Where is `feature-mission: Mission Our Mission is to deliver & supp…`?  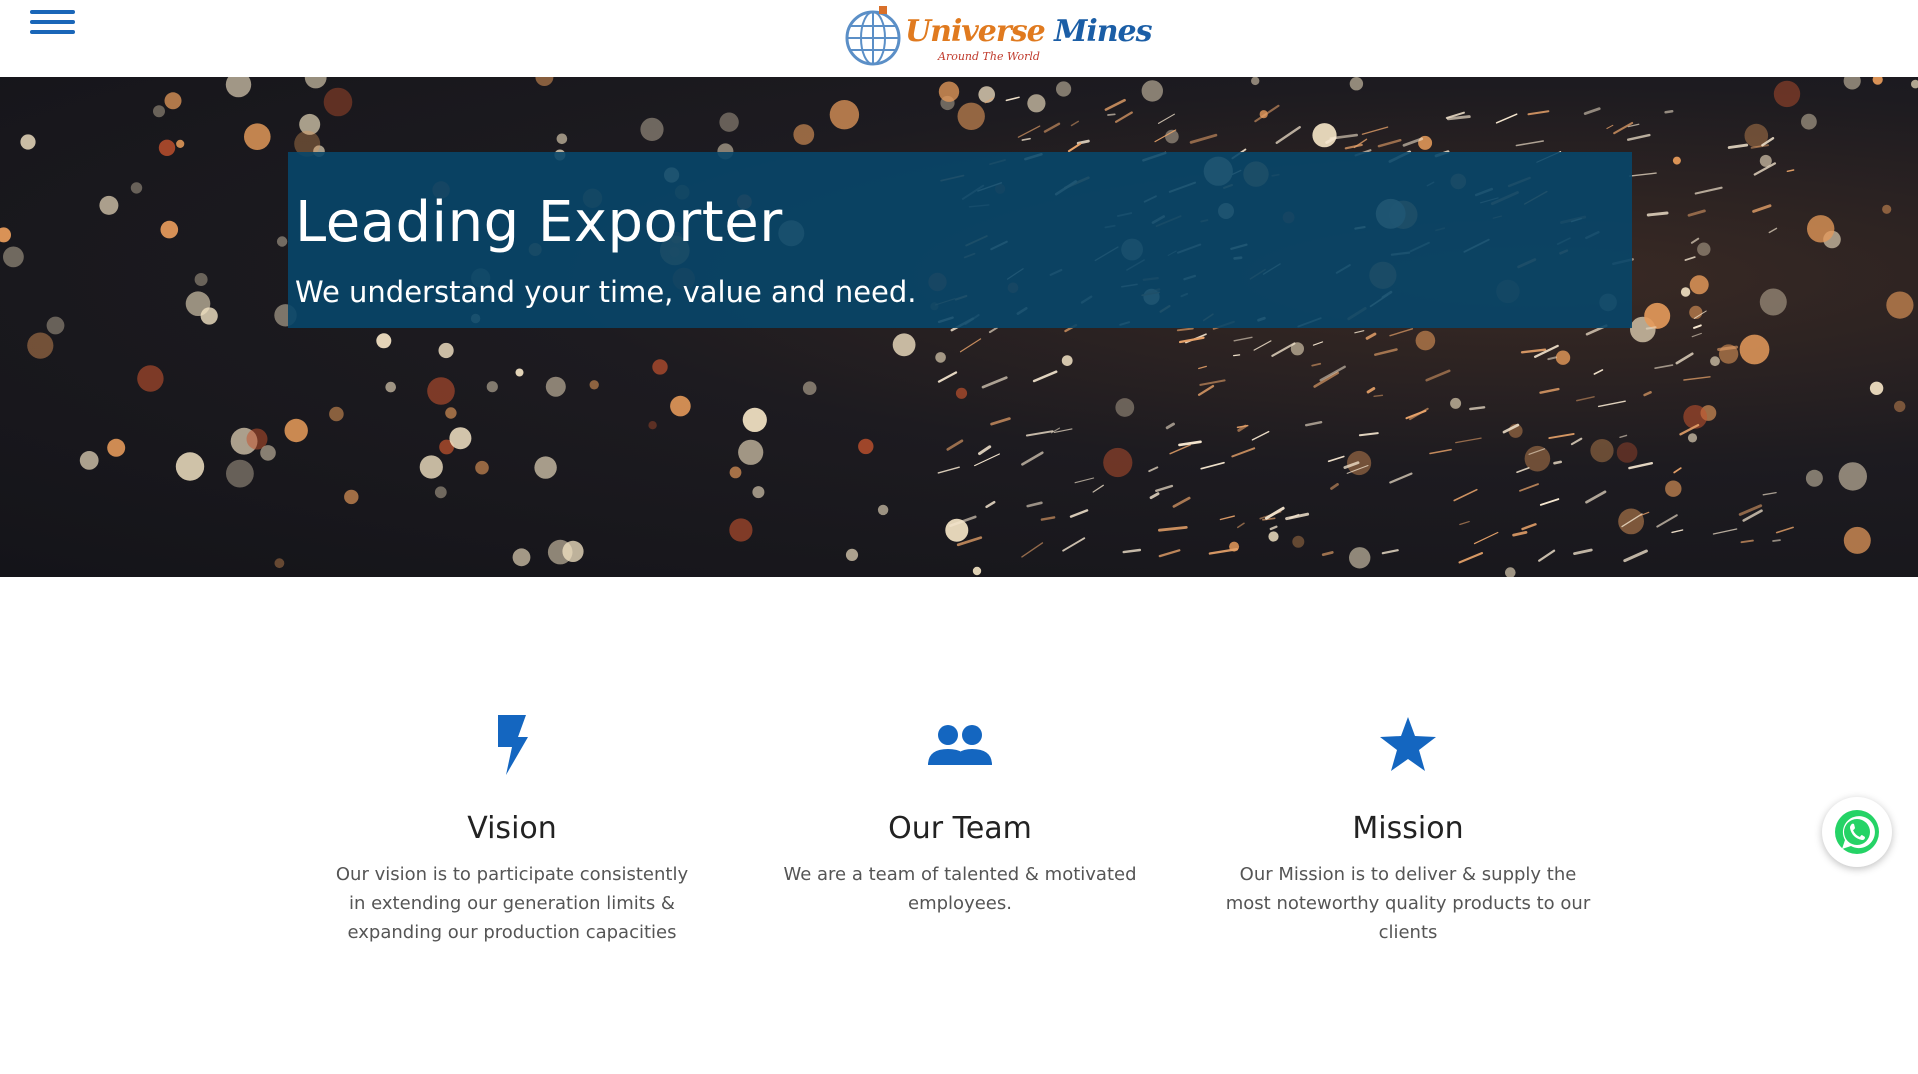
feature-mission: Mission Our Mission is to deliver & supp… is located at coordinates (1408, 831).